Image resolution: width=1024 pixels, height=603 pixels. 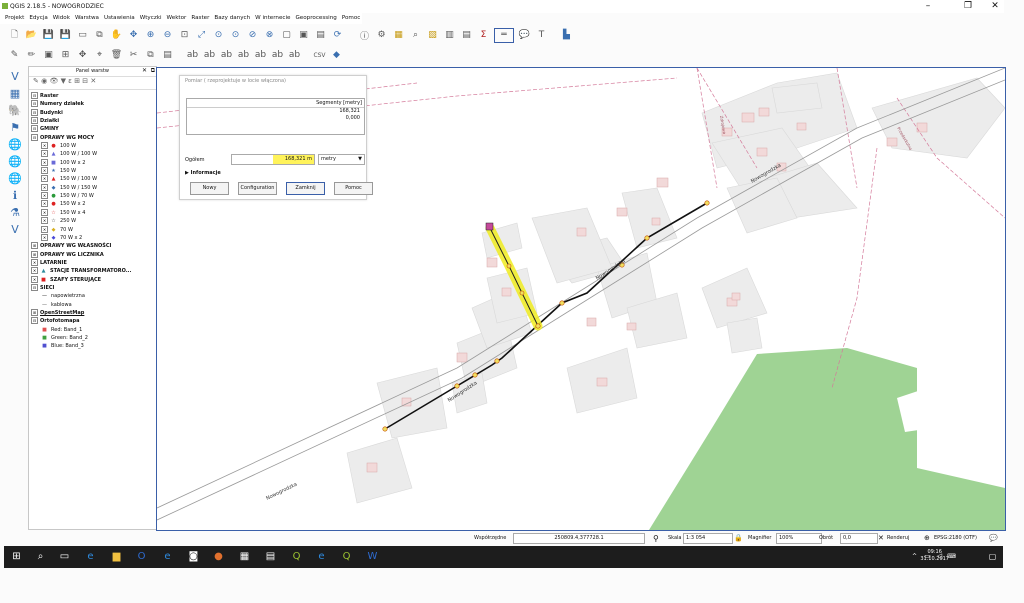 What do you see at coordinates (15, 231) in the screenshot?
I see `new-temporary-layer-icon: V` at bounding box center [15, 231].